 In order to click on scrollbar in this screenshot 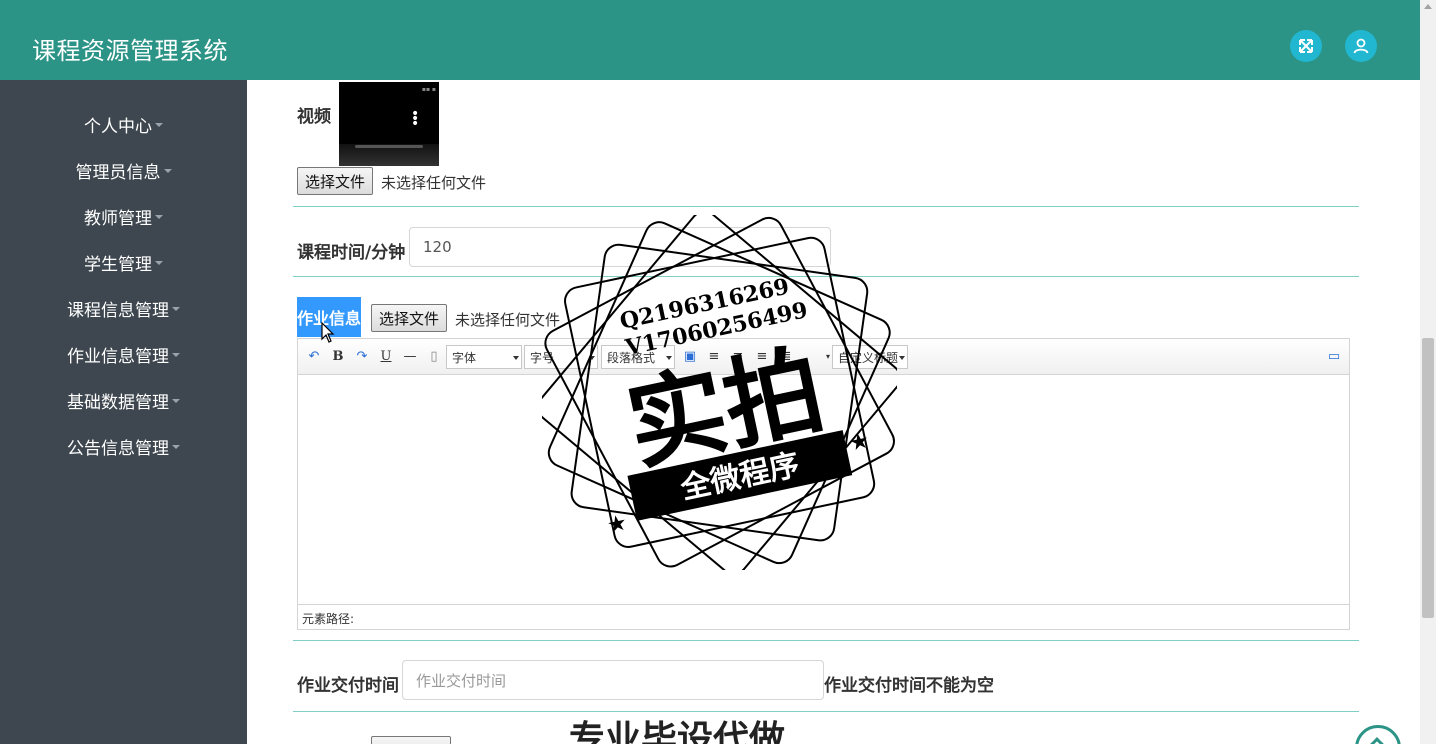, I will do `click(1428, 372)`.